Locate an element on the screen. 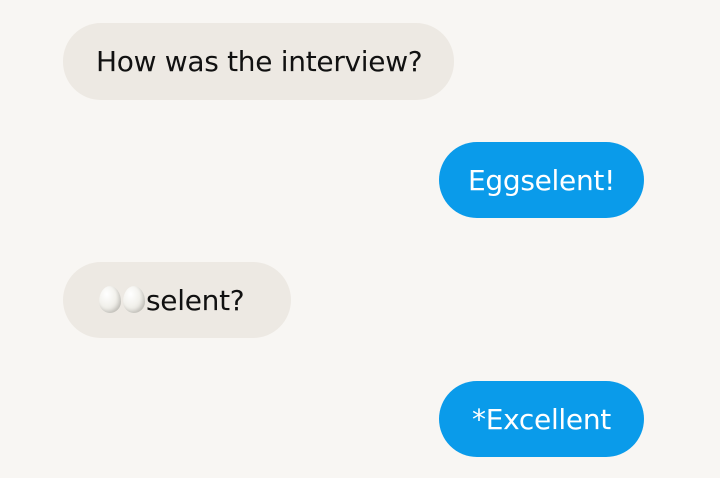  message-text: Eggselent! is located at coordinates (541, 180).